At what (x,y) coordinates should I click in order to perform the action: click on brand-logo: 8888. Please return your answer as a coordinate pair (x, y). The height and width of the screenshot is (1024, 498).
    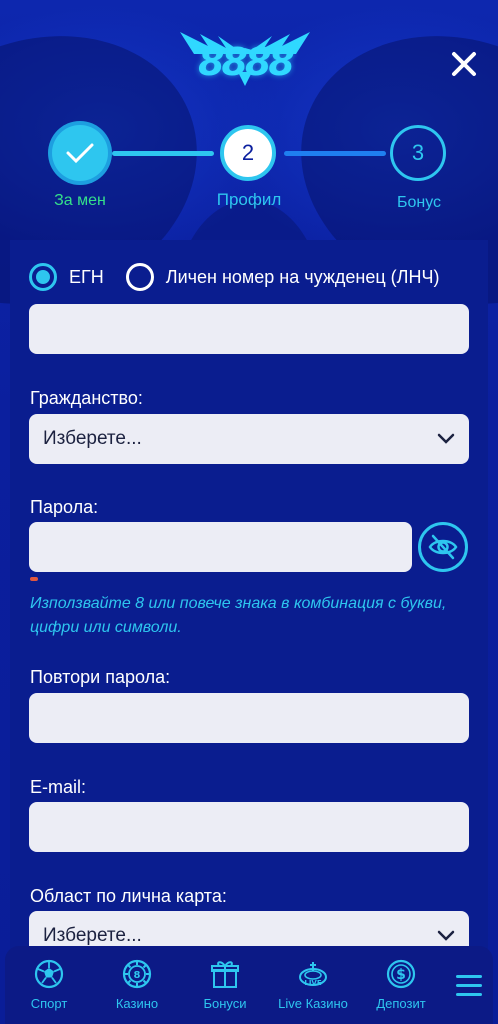
    Looking at the image, I should click on (245, 58).